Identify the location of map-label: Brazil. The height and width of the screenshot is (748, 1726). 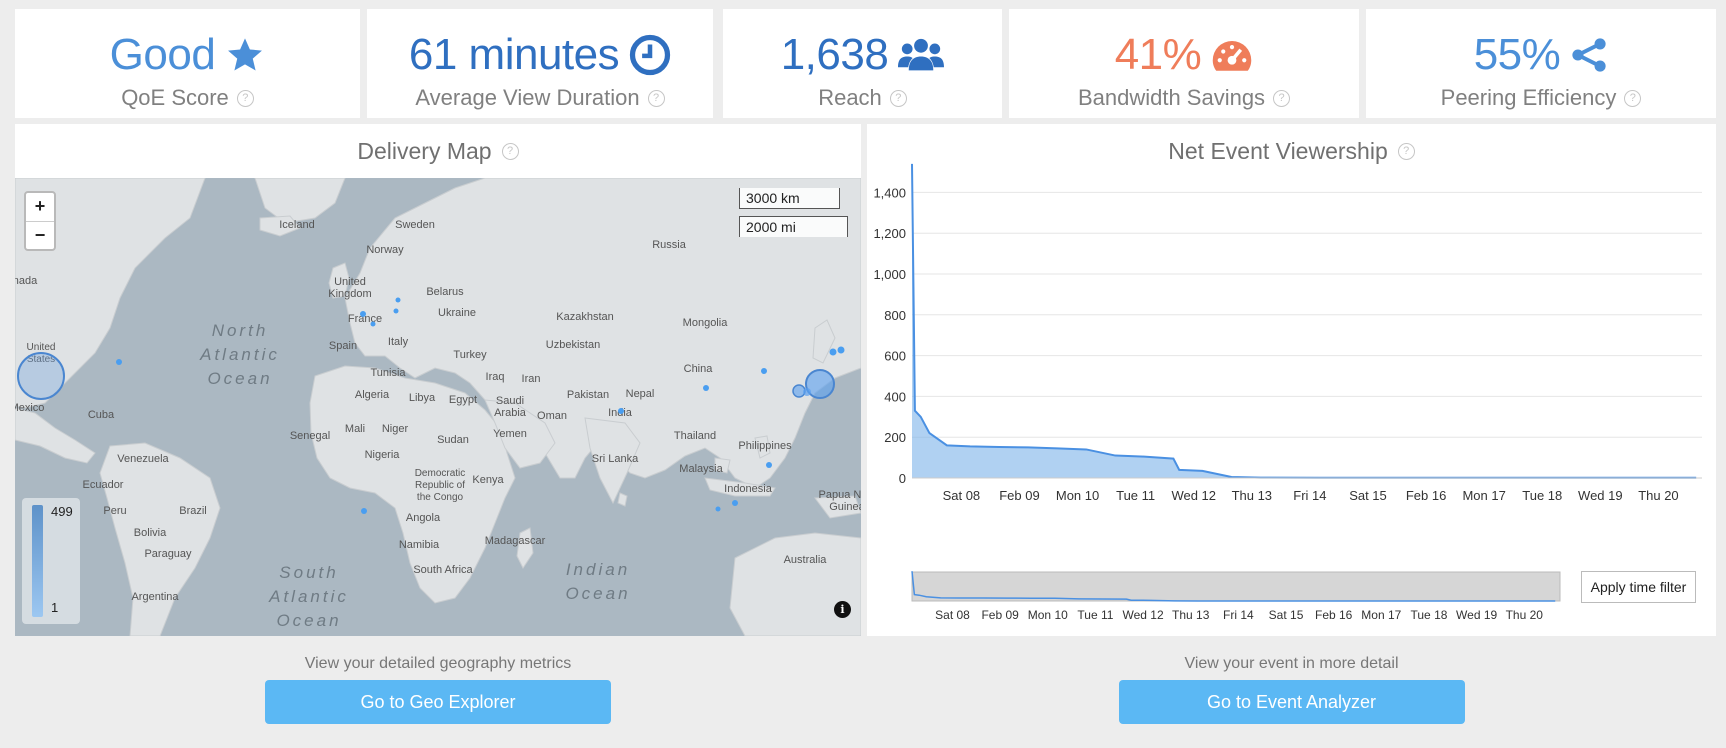
(193, 511).